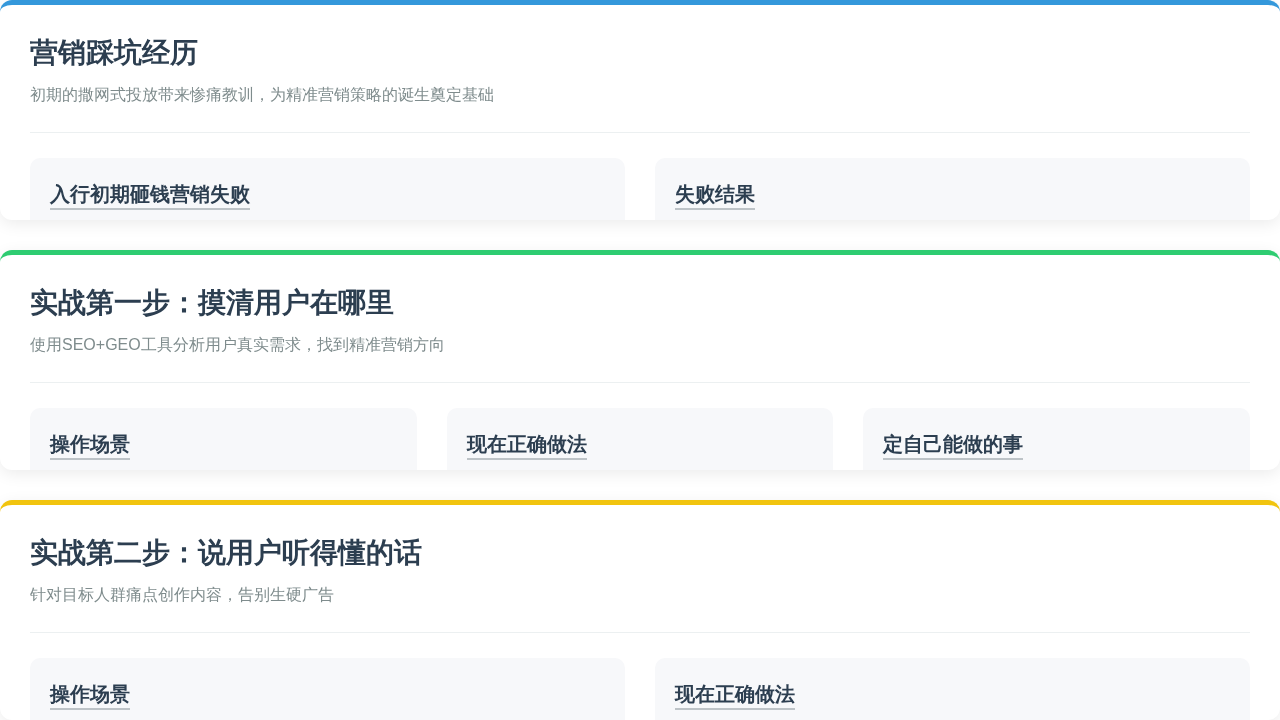 Image resolution: width=1280 pixels, height=720 pixels. Describe the element at coordinates (238, 345) in the screenshot. I see `section-subtitle: 使用SEO+GEO工具分析用户真实需求，找到精准营销方向` at that location.